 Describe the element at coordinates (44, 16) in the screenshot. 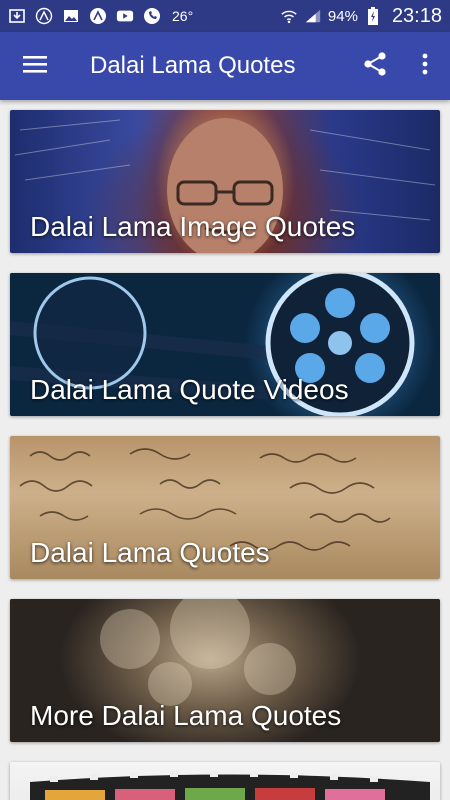

I see `app-logo-icon` at that location.